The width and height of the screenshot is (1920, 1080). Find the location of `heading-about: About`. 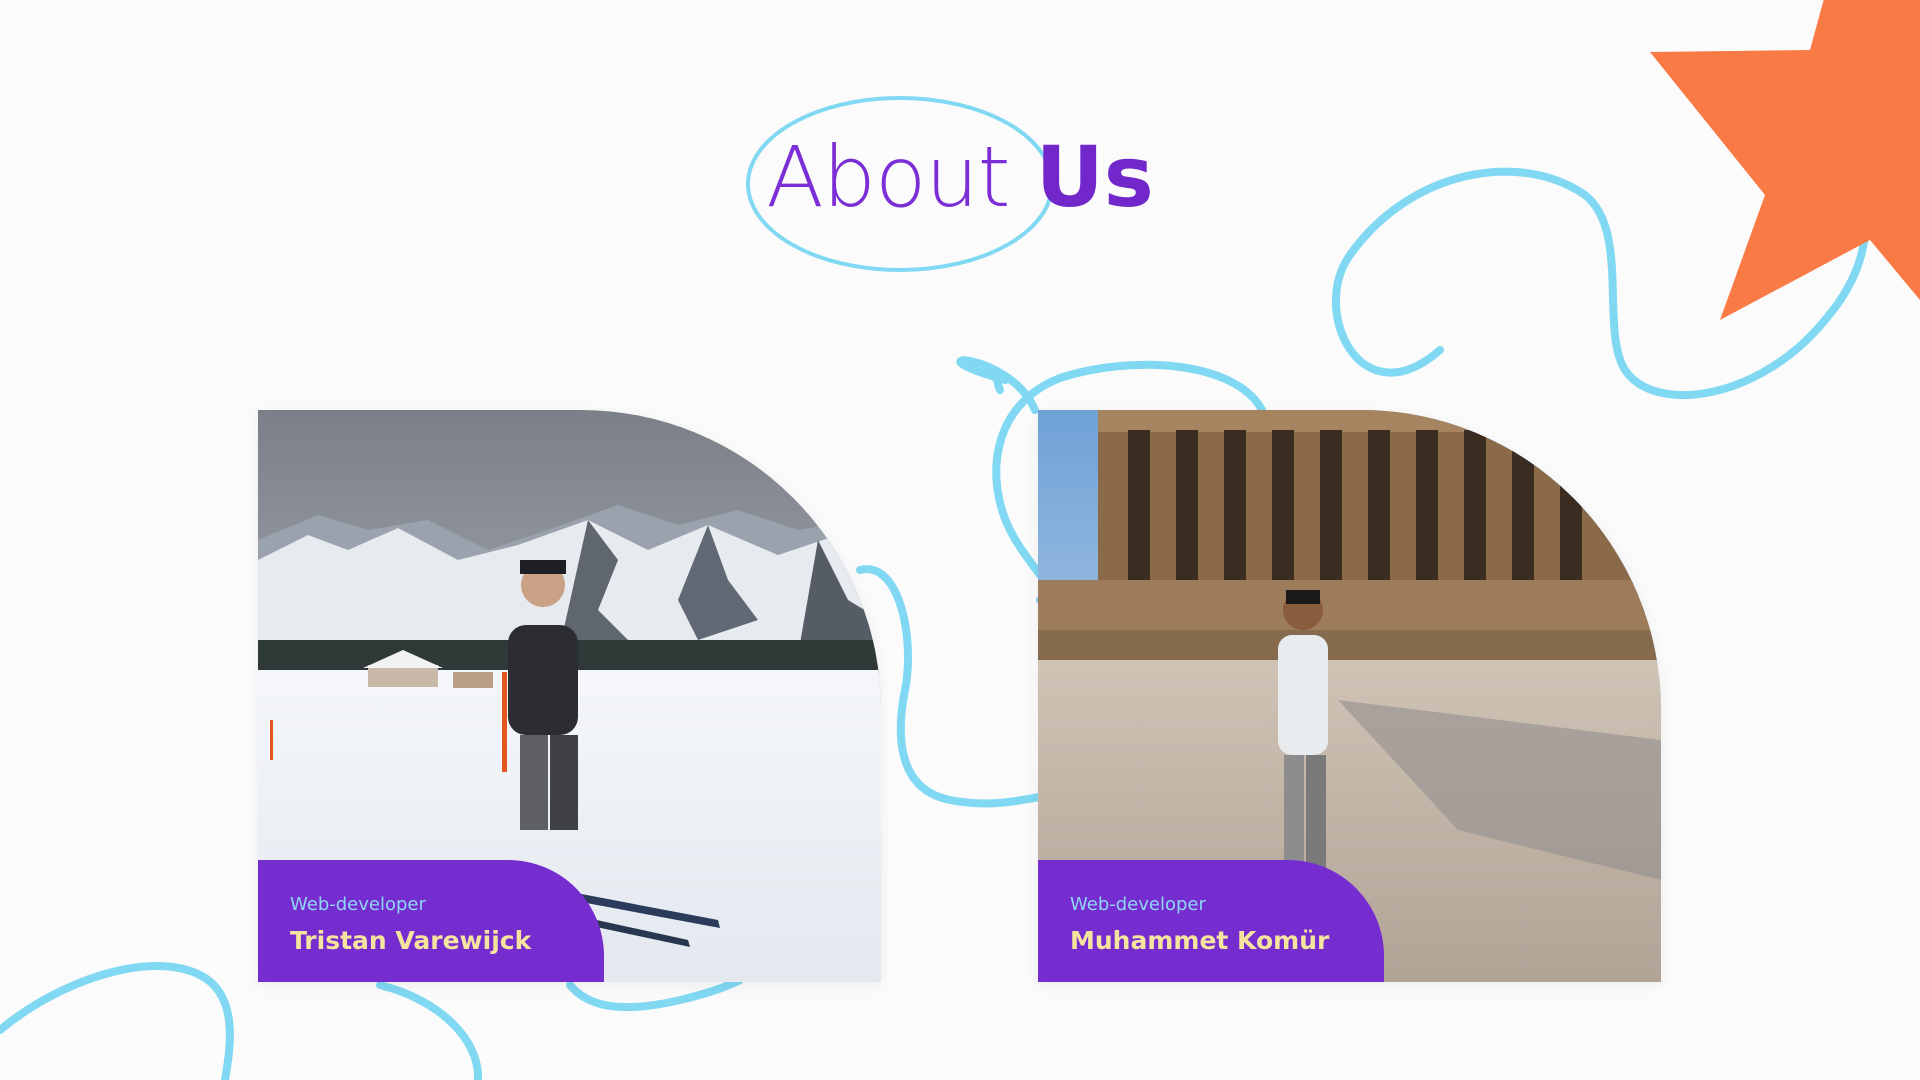

heading-about: About is located at coordinates (888, 177).